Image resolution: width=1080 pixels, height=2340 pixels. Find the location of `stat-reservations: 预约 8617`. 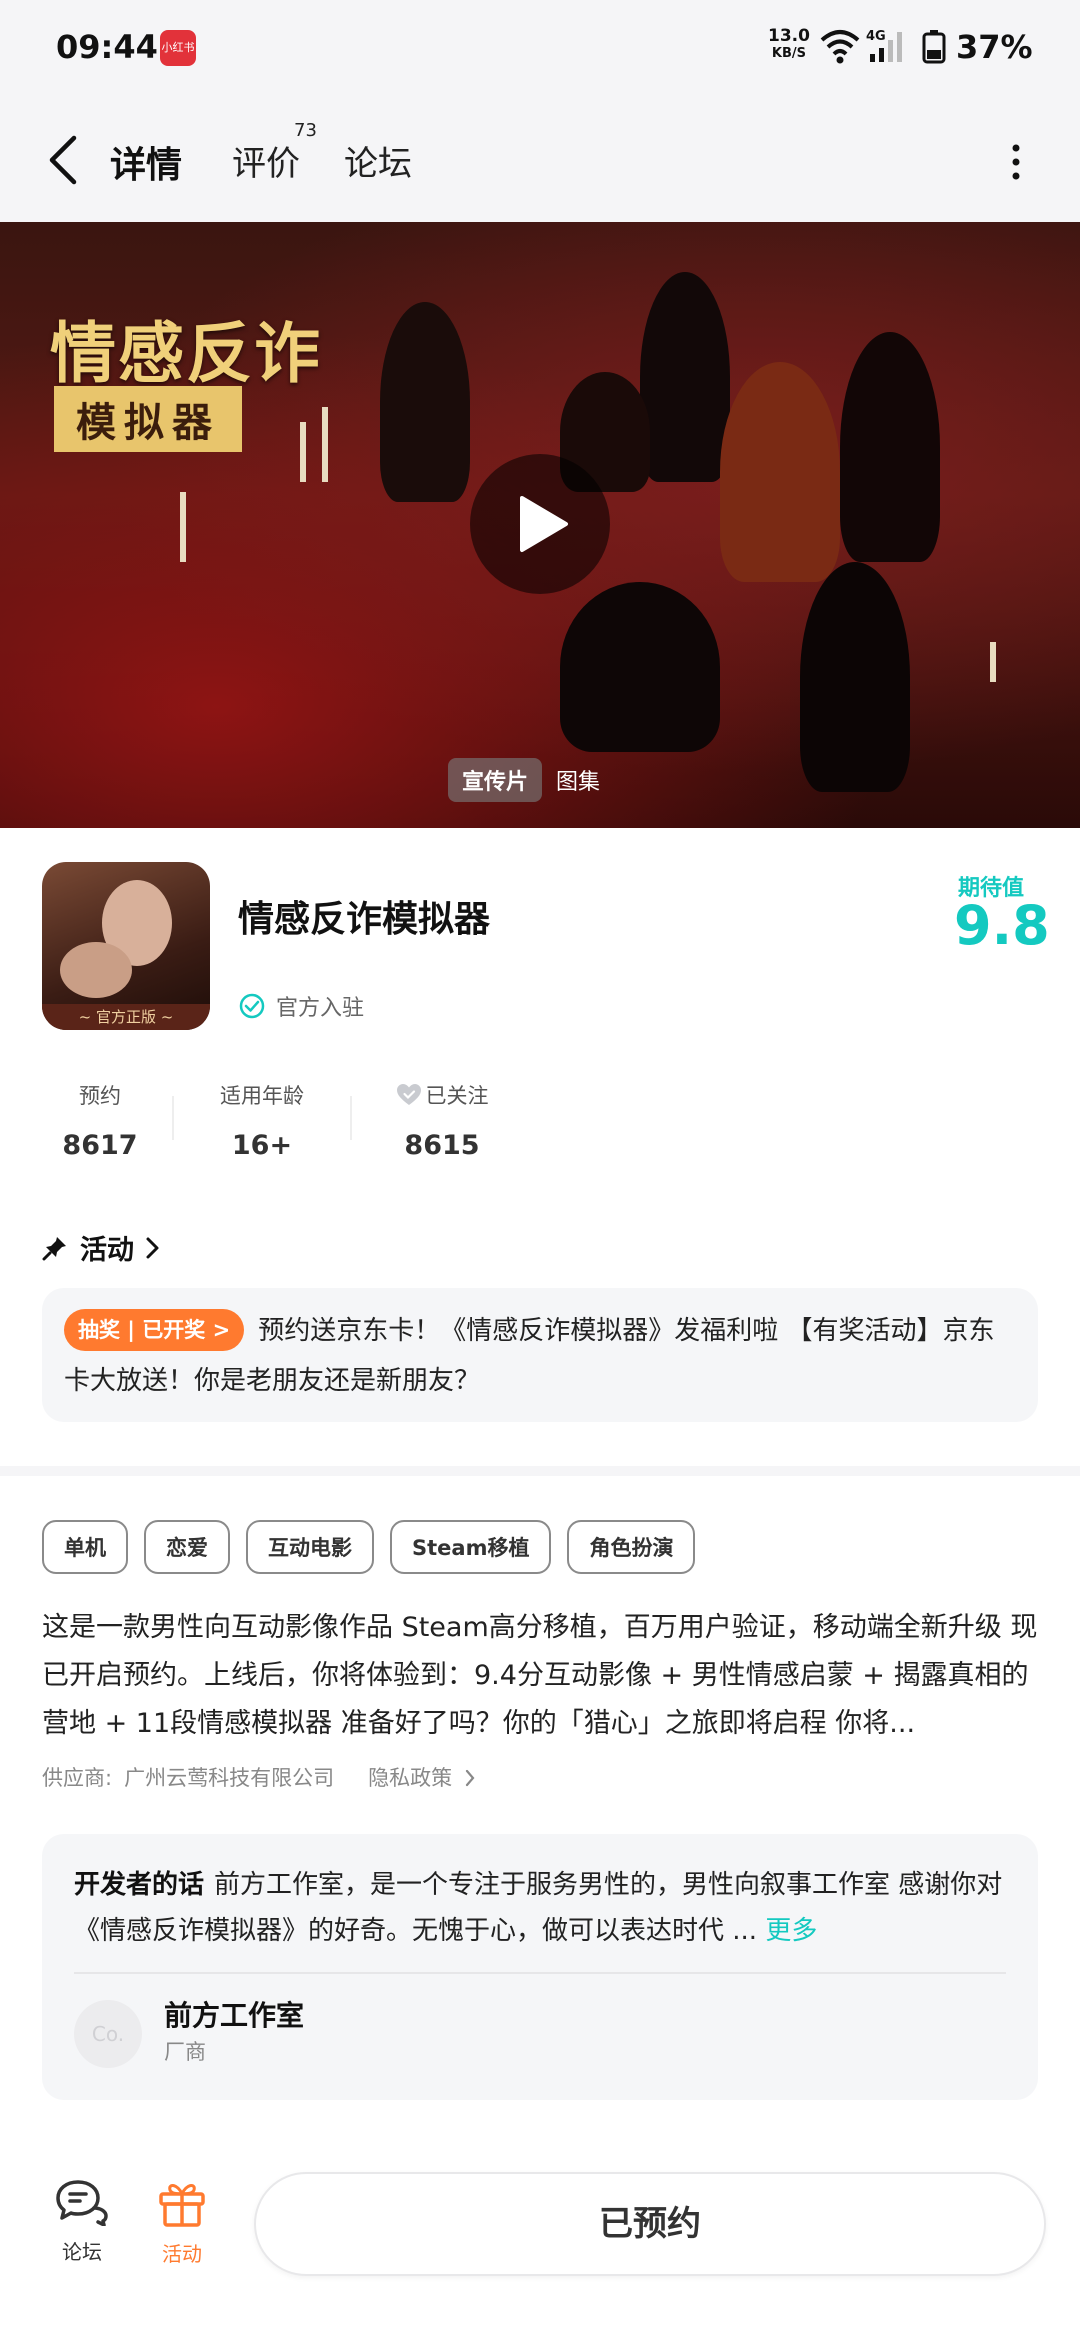

stat-reservations: 预约 8617 is located at coordinates (100, 1120).